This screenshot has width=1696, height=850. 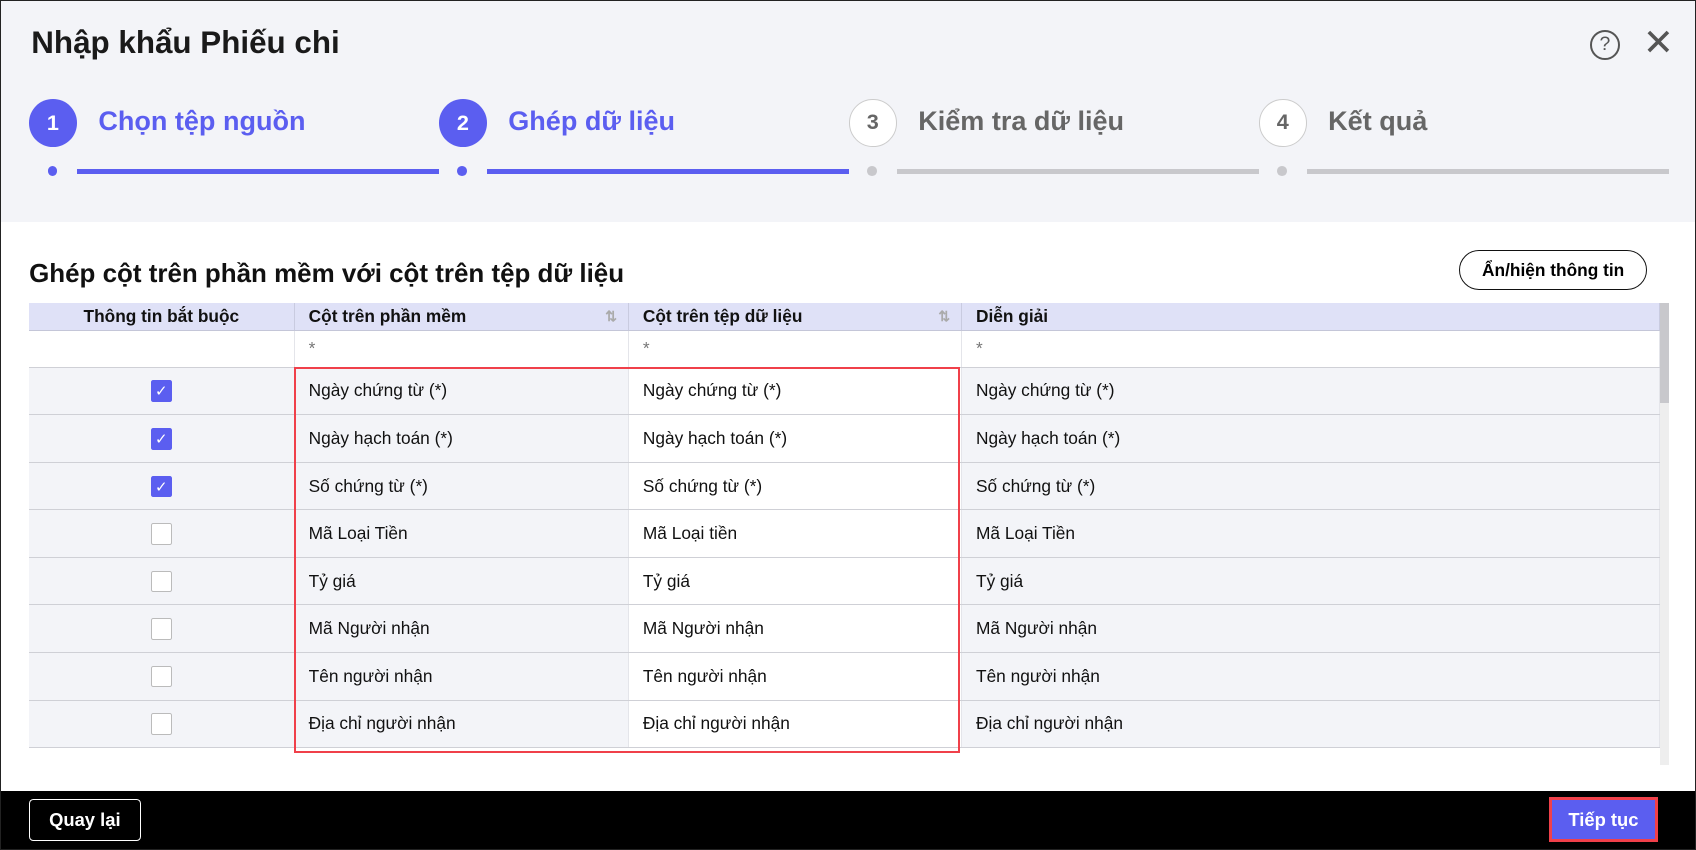 I want to click on back-button: Quay lại, so click(x=85, y=820).